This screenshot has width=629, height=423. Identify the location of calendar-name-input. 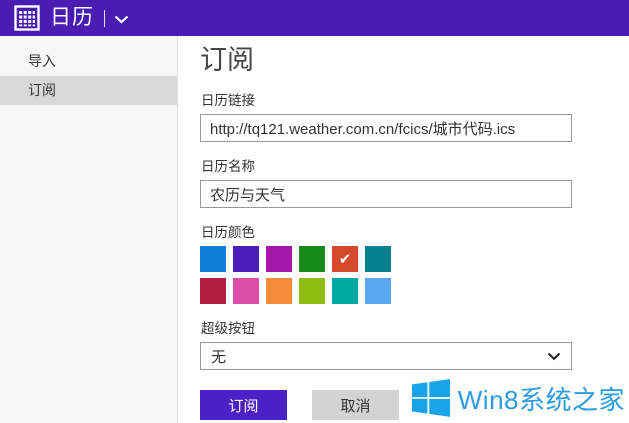
(386, 194).